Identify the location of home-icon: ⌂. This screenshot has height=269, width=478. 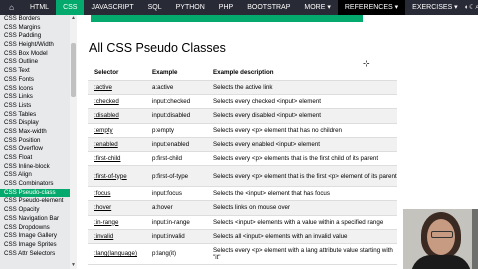
(11, 7).